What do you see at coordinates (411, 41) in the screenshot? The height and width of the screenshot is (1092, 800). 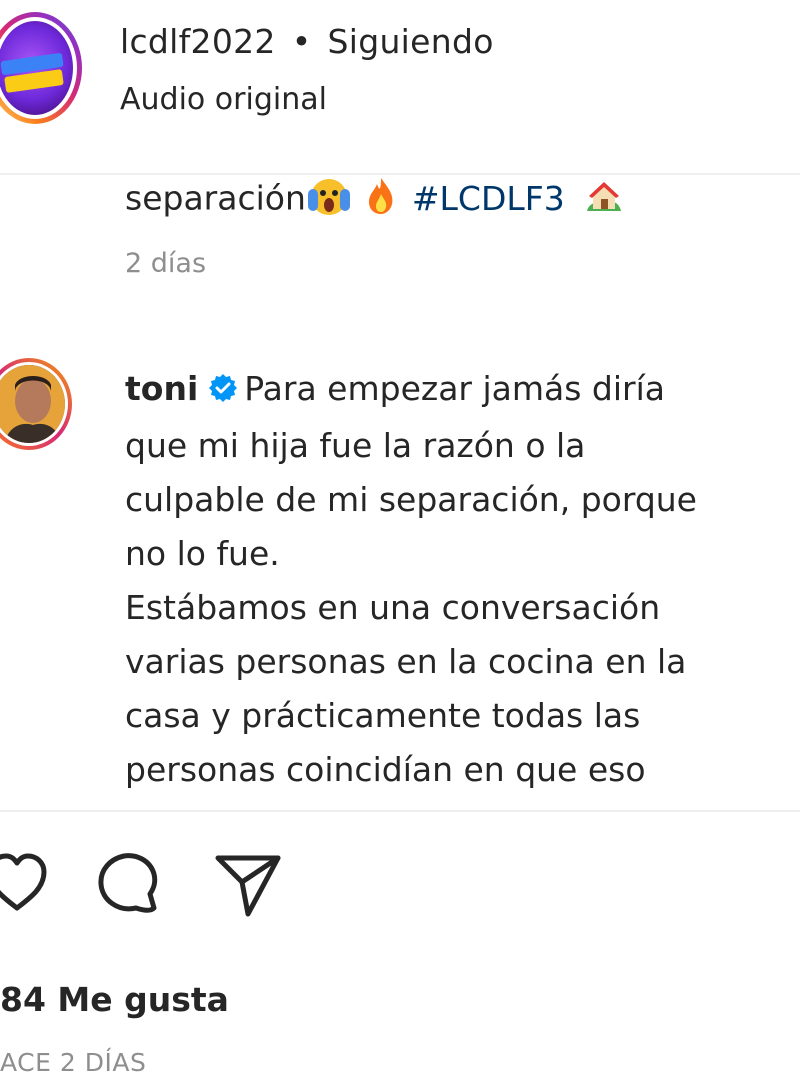 I see `following-button: Siguiendo` at bounding box center [411, 41].